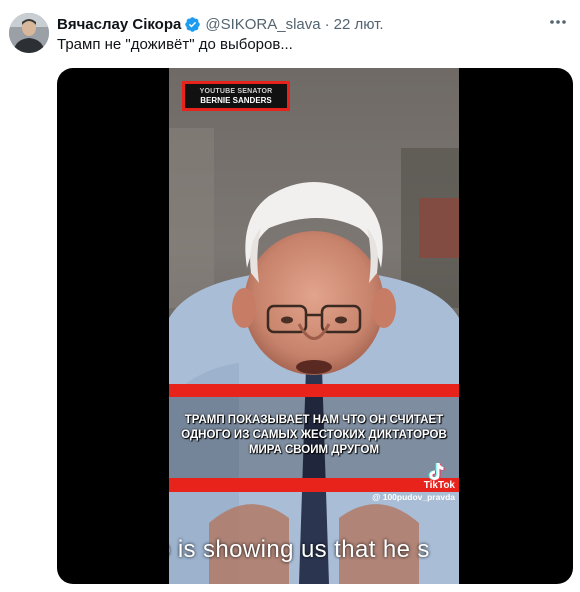  What do you see at coordinates (29, 33) in the screenshot?
I see `avatar` at bounding box center [29, 33].